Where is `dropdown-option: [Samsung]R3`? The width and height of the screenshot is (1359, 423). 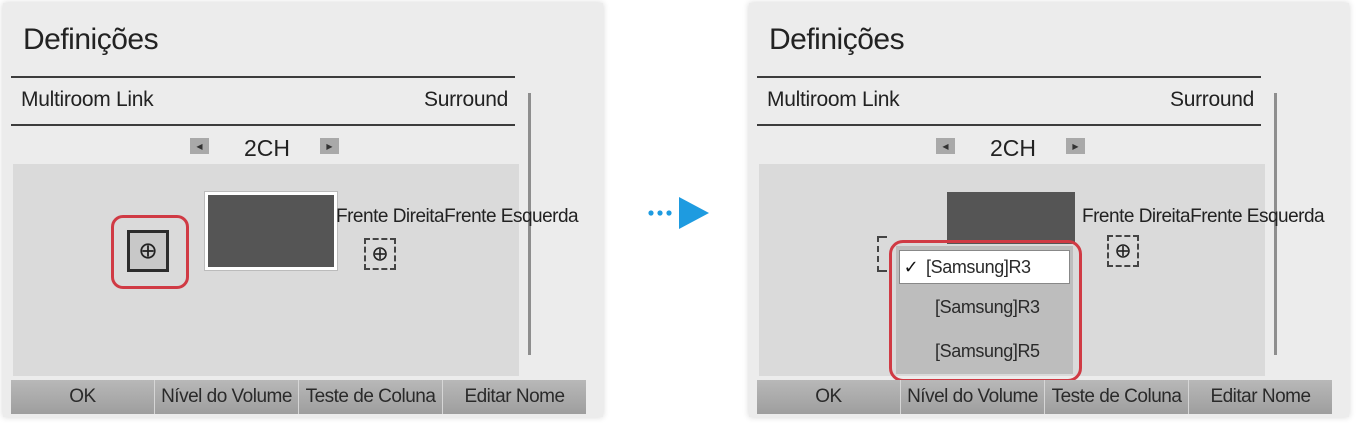 dropdown-option: [Samsung]R3 is located at coordinates (984, 307).